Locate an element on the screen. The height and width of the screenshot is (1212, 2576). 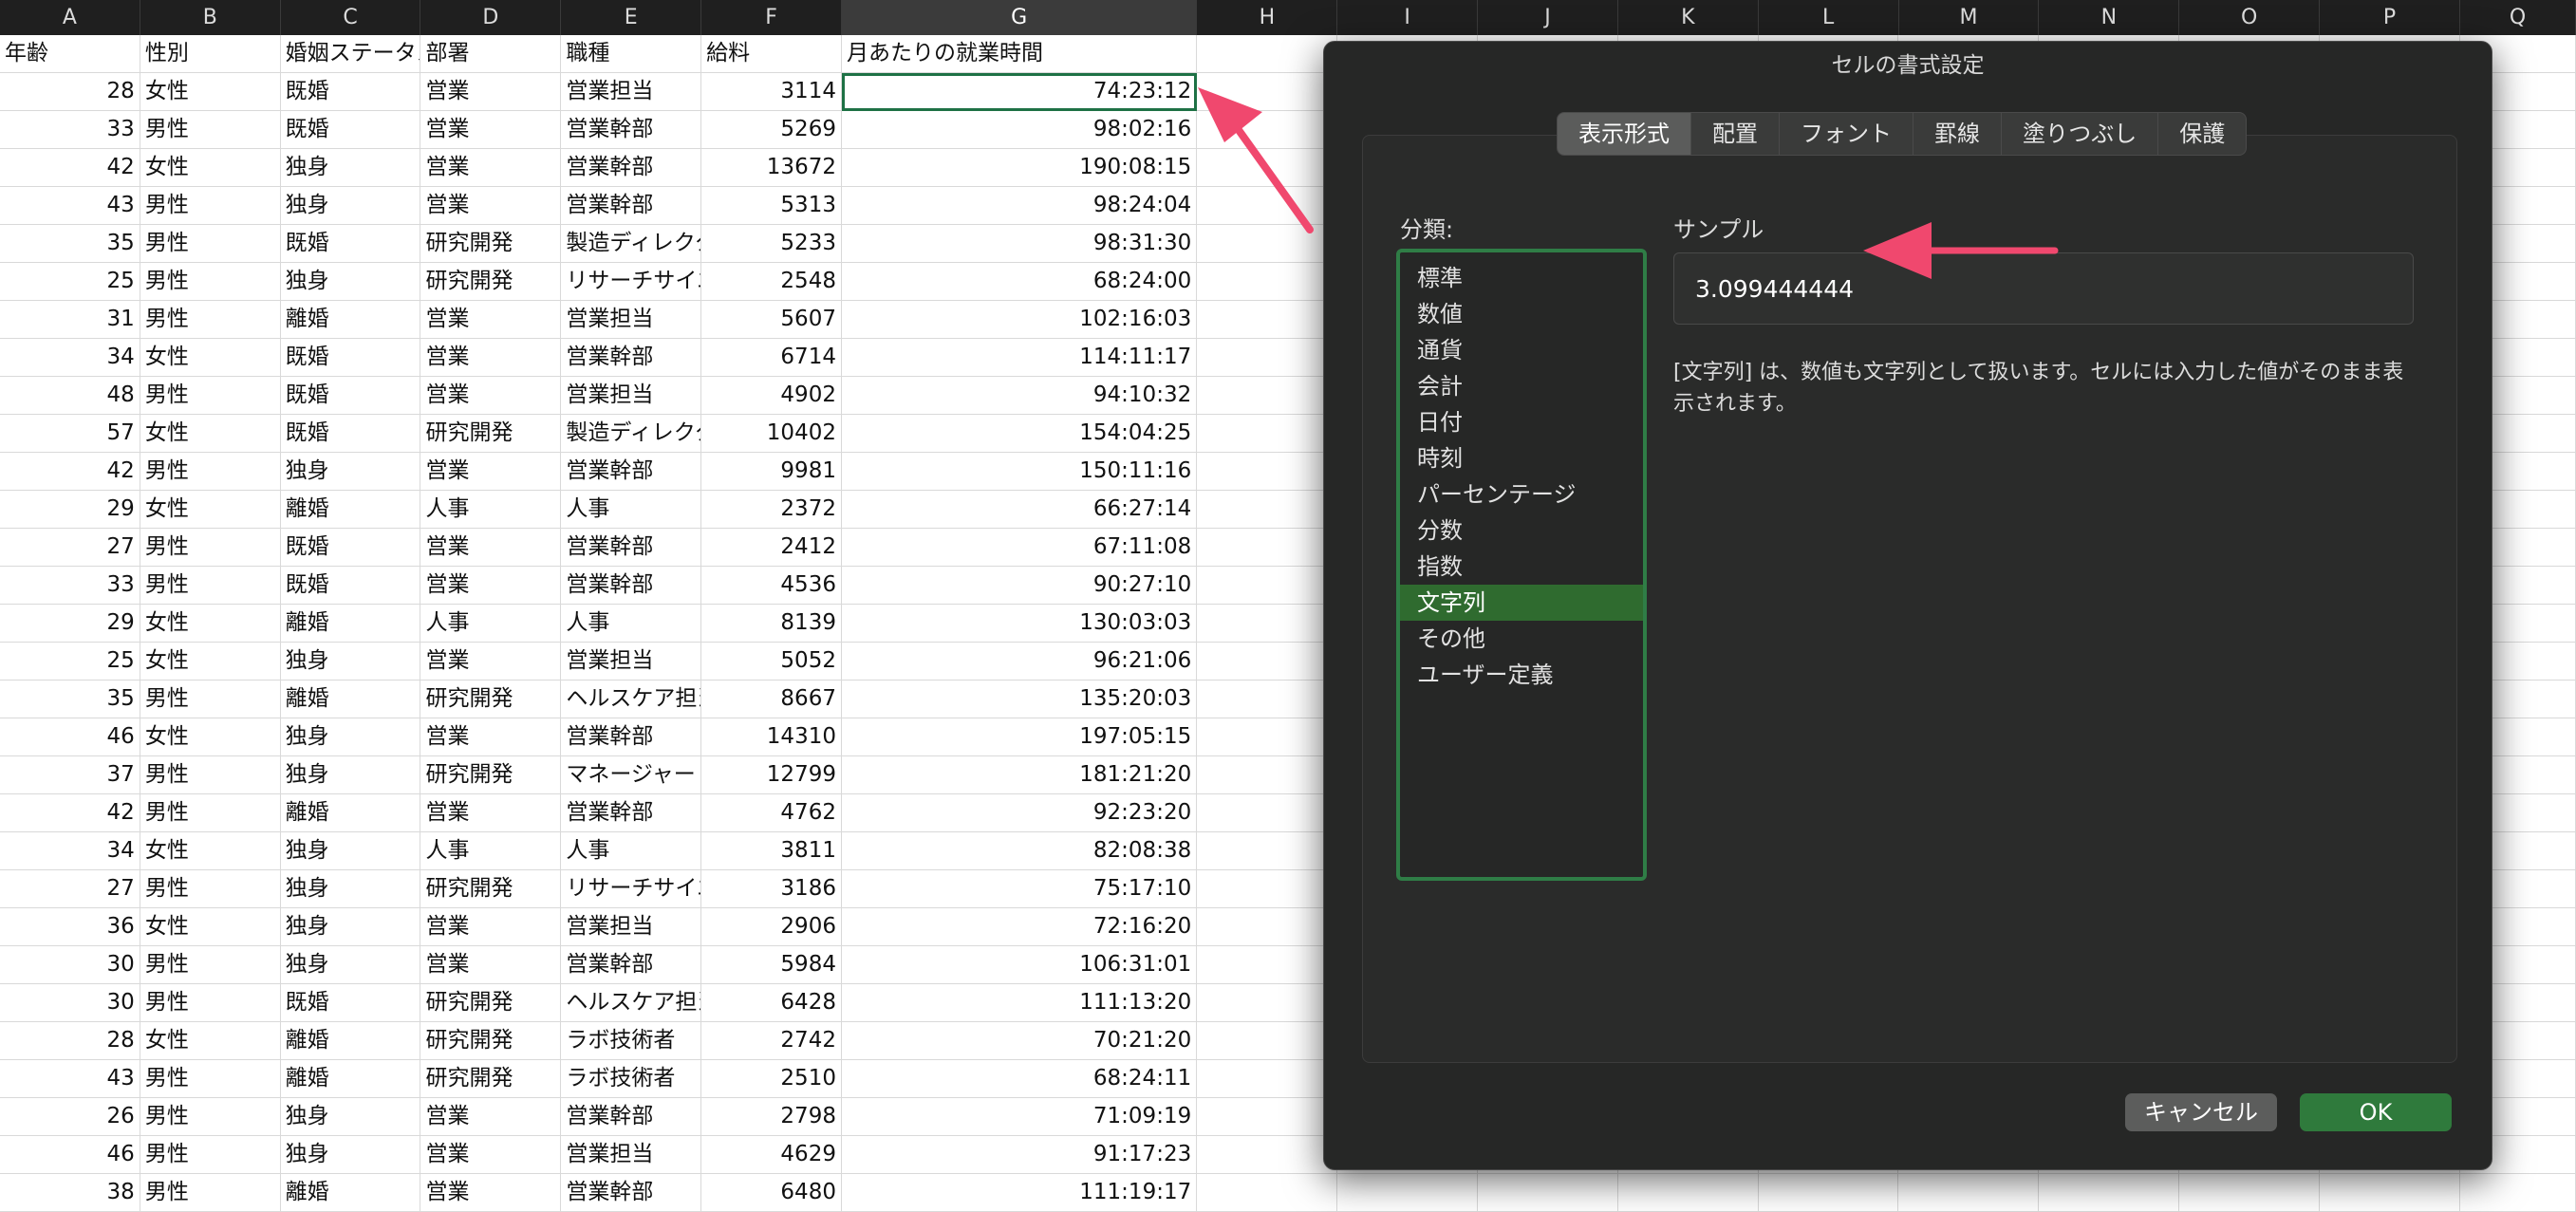
table-cell: 46 is located at coordinates (70, 1155).